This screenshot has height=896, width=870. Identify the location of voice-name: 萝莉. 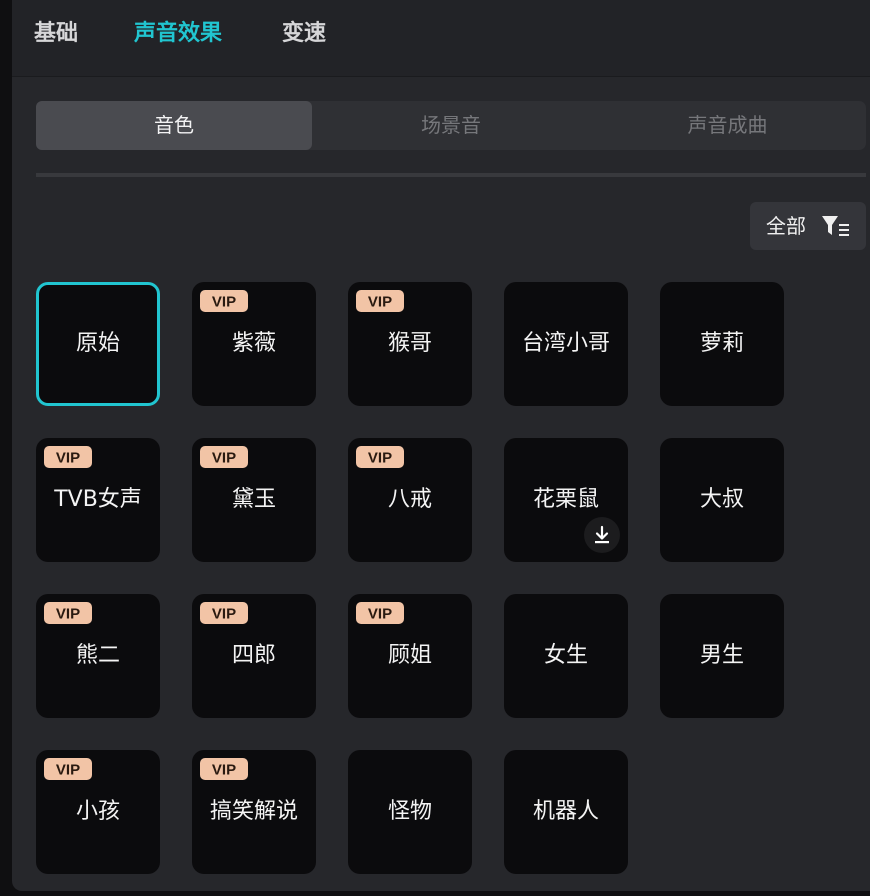
(721, 343).